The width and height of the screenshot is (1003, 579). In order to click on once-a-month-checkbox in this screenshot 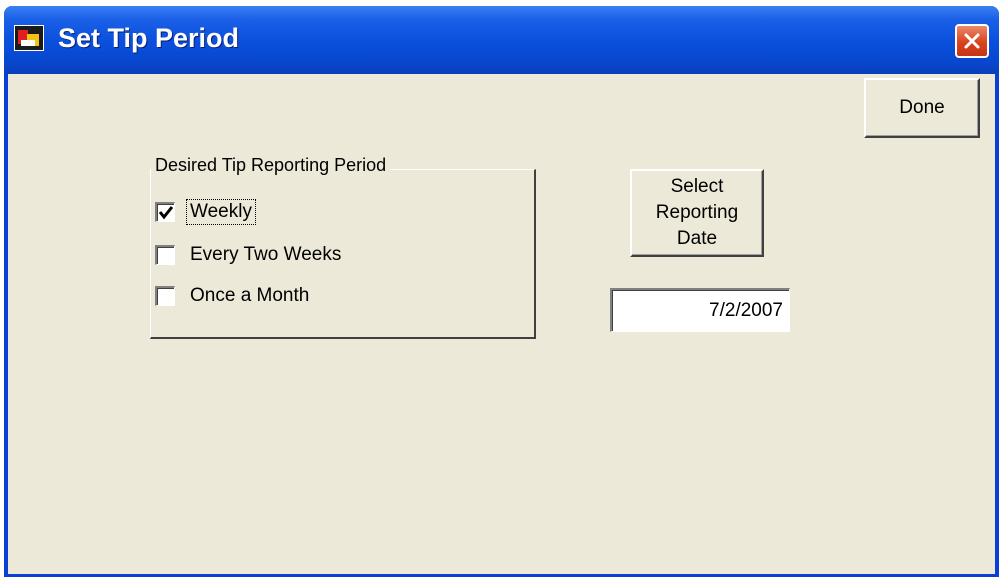, I will do `click(165, 296)`.